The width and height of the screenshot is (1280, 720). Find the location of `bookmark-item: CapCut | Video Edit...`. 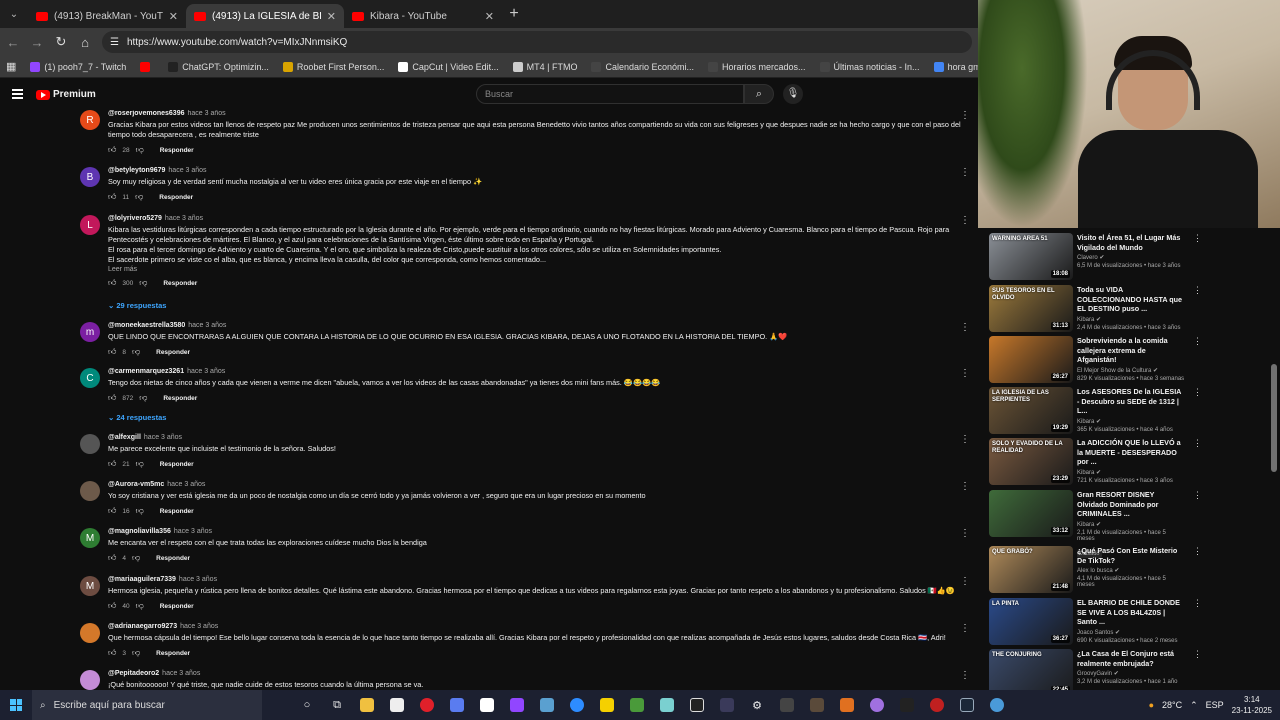

bookmark-item: CapCut | Video Edit... is located at coordinates (448, 66).